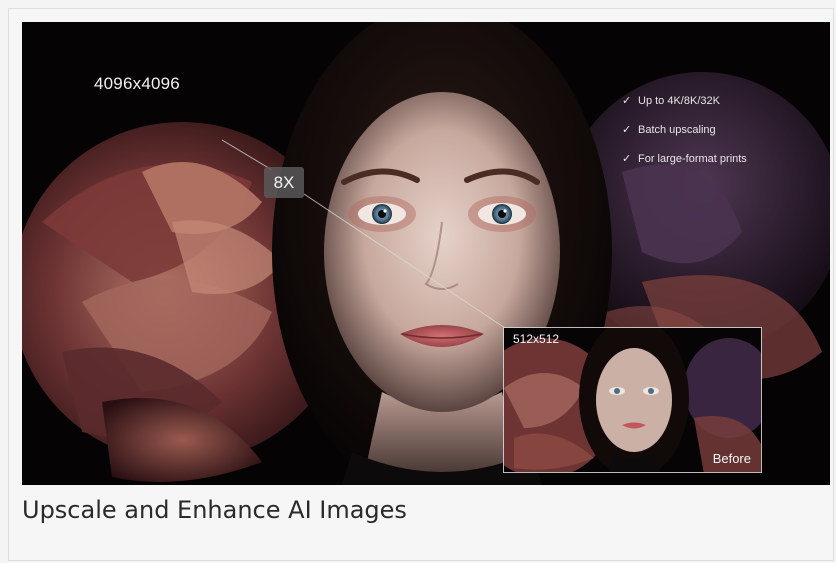 Image resolution: width=836 pixels, height=563 pixels. I want to click on zoom-factor-badge: 8X, so click(284, 182).